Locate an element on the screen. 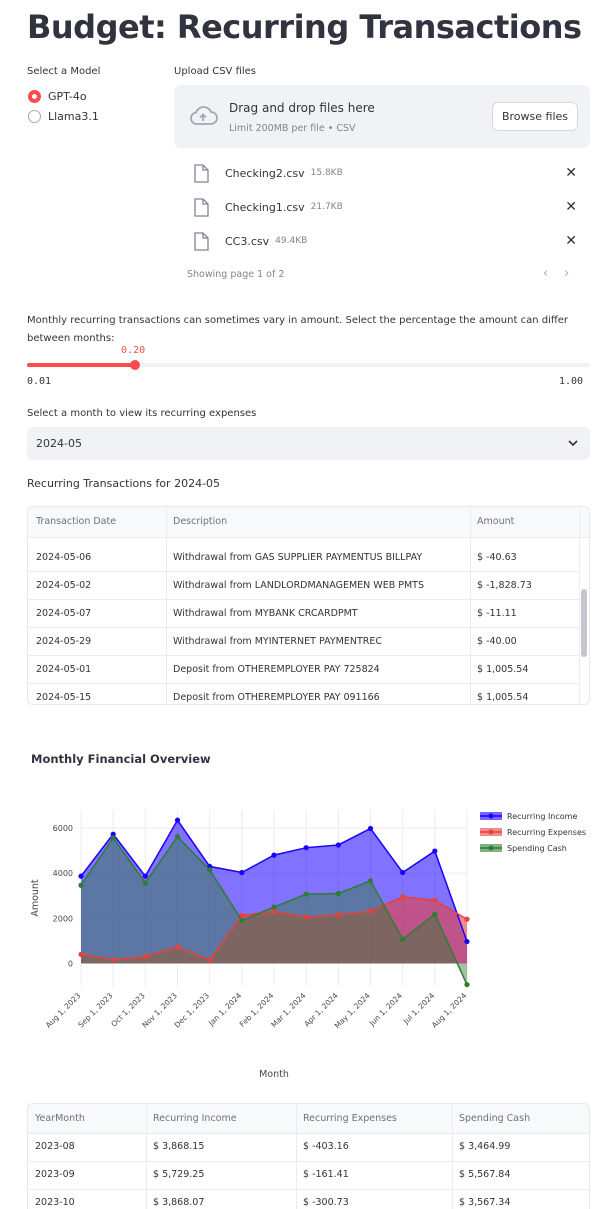 Image resolution: width=606 pixels, height=1209 pixels. dropzone-hint: Limit 200MB per file • CSV is located at coordinates (292, 128).